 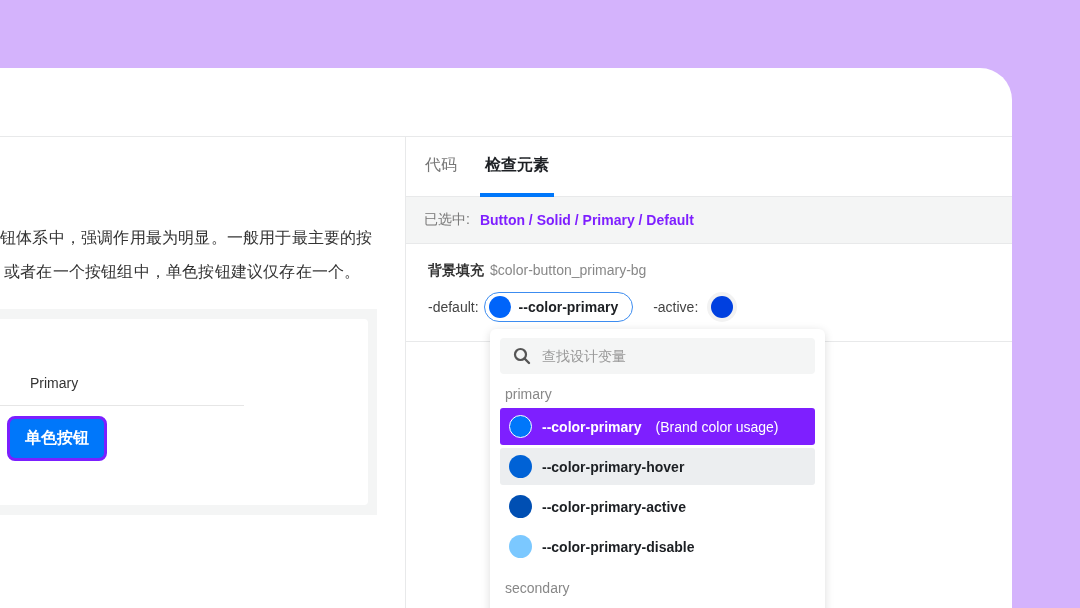 What do you see at coordinates (441, 167) in the screenshot?
I see `tab: 代码` at bounding box center [441, 167].